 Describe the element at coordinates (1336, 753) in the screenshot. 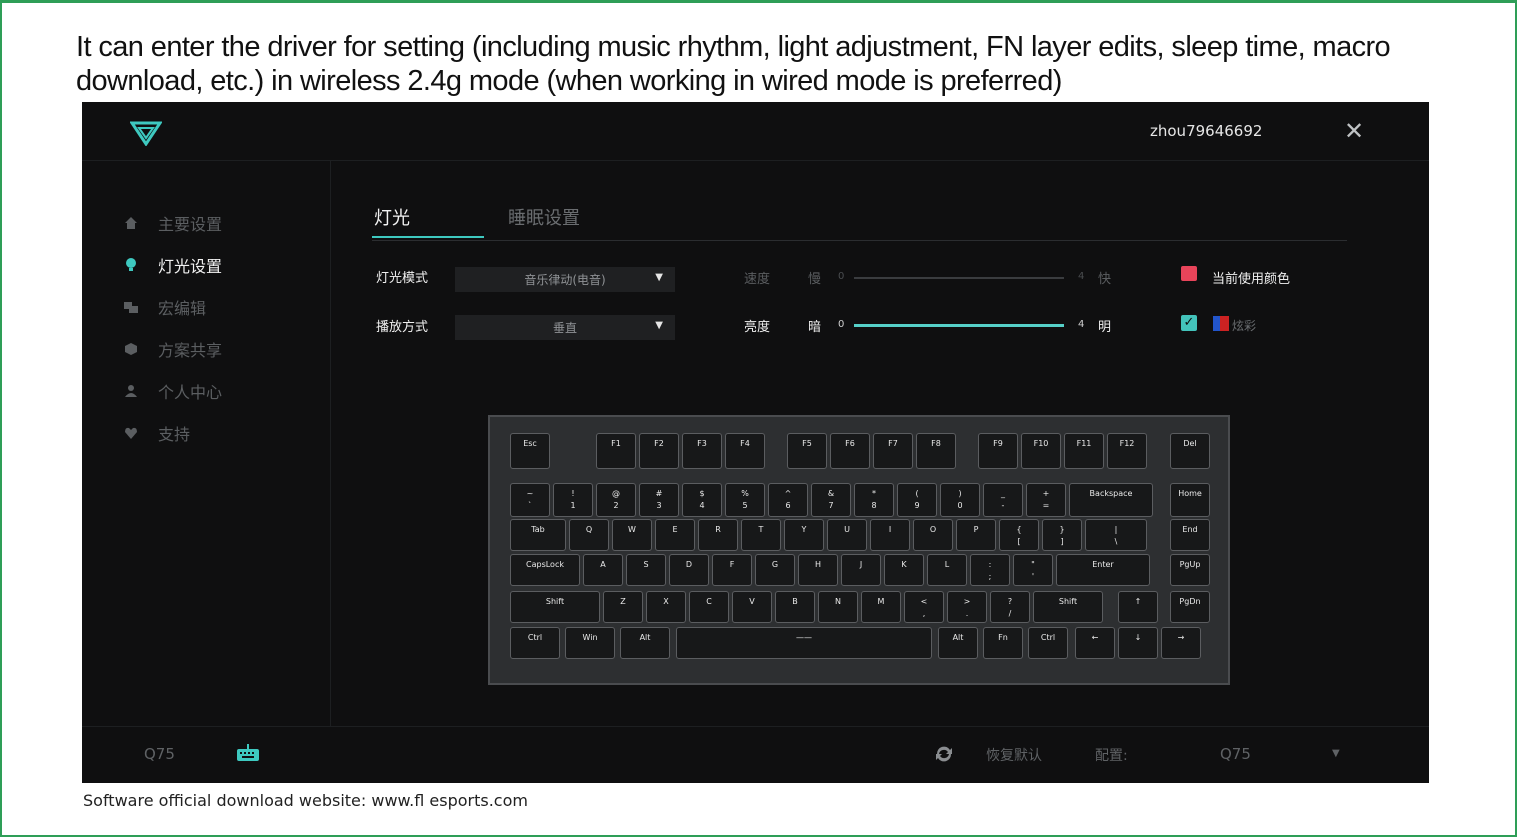

I see `chevron-down-icon: ▼` at that location.